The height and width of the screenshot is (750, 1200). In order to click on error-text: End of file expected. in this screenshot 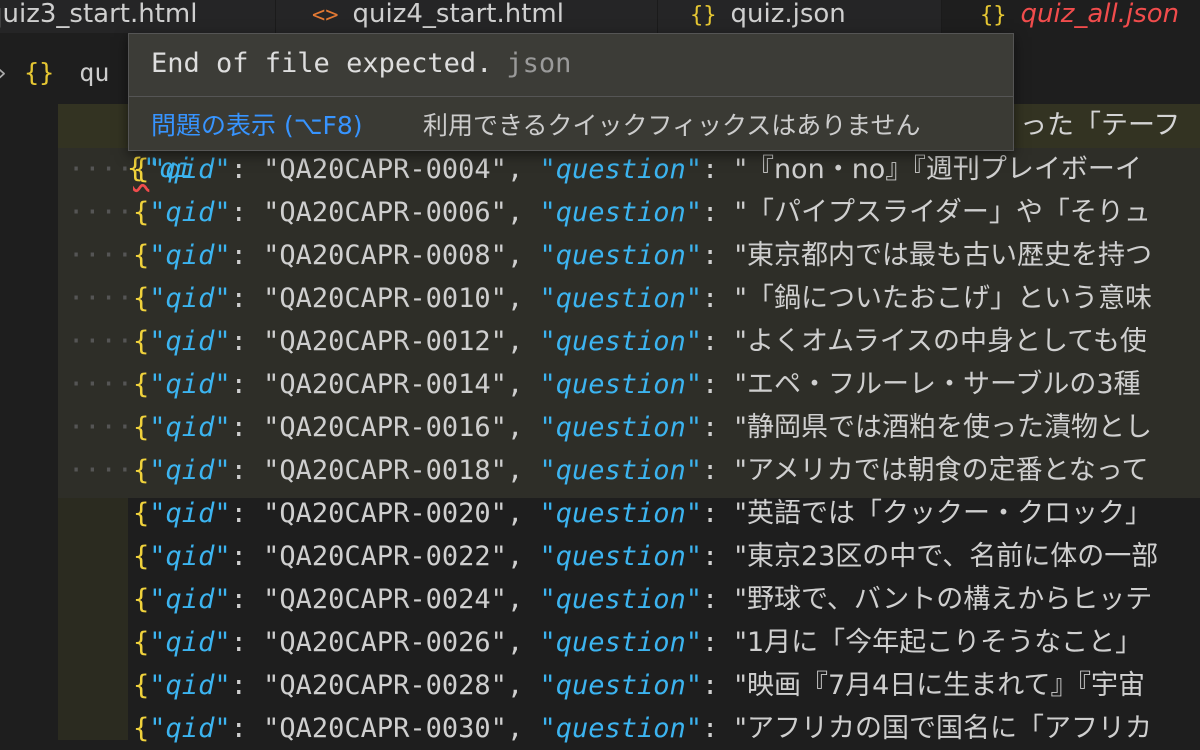, I will do `click(322, 63)`.